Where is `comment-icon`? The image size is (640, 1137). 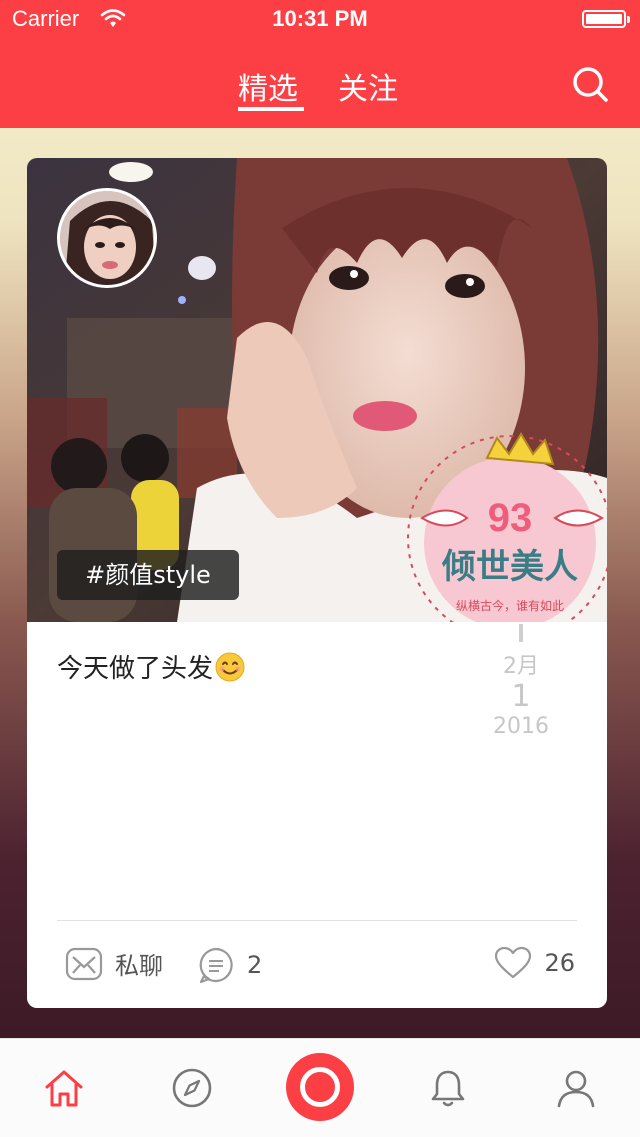
comment-icon is located at coordinates (216, 965).